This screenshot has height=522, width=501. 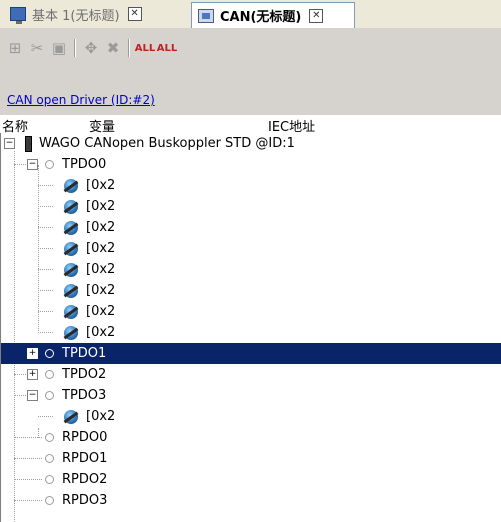 I want to click on tree-item-rpdo1: RPDO1, so click(x=251, y=458).